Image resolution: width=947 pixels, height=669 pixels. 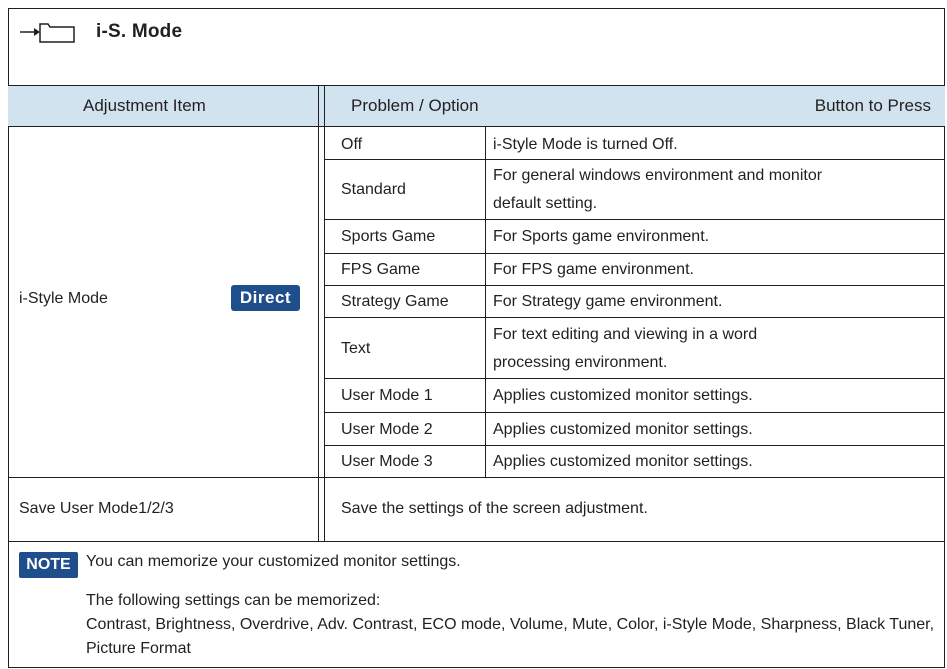 What do you see at coordinates (872, 105) in the screenshot?
I see `header-button-to-press: Button to Press` at bounding box center [872, 105].